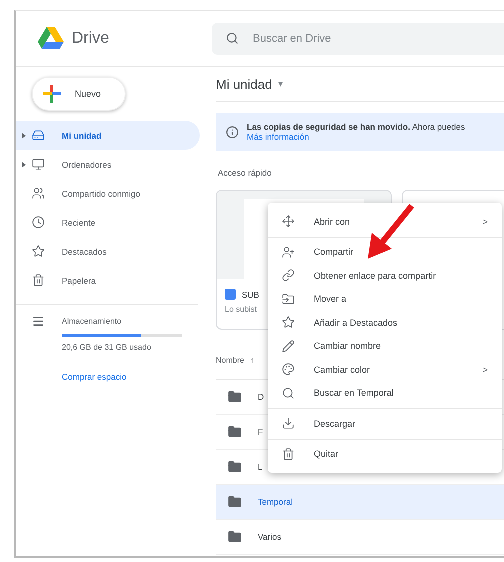 The width and height of the screenshot is (504, 562). What do you see at coordinates (241, 309) in the screenshot?
I see `file-subtitle: Lo subist` at bounding box center [241, 309].